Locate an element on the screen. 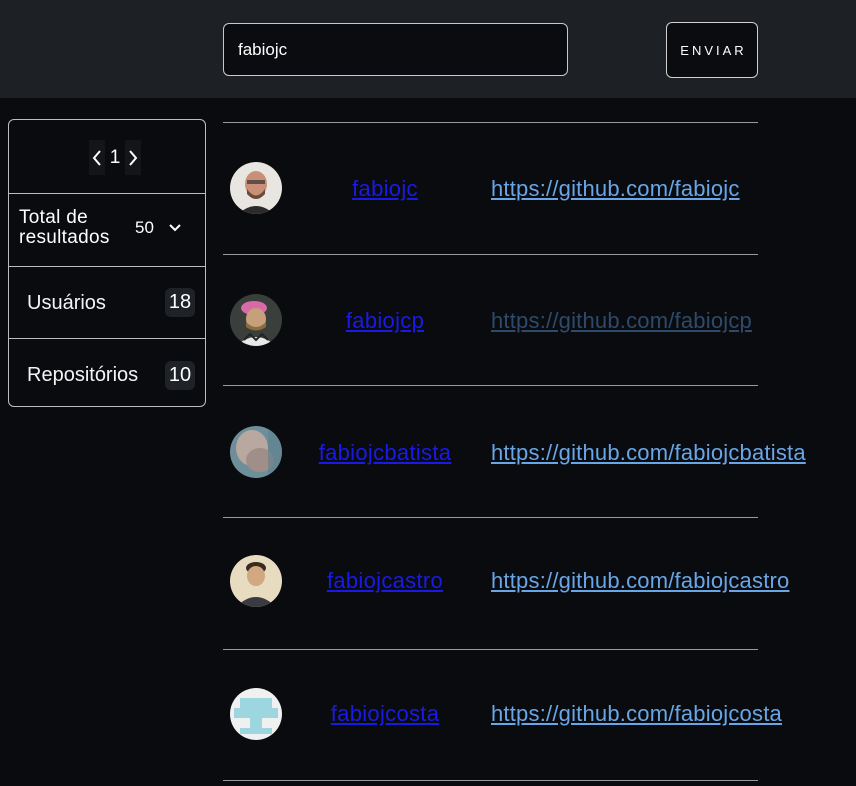 This screenshot has height=786, width=856. list-item: fabiojcp https://github.com/fabiojcp is located at coordinates (539, 320).